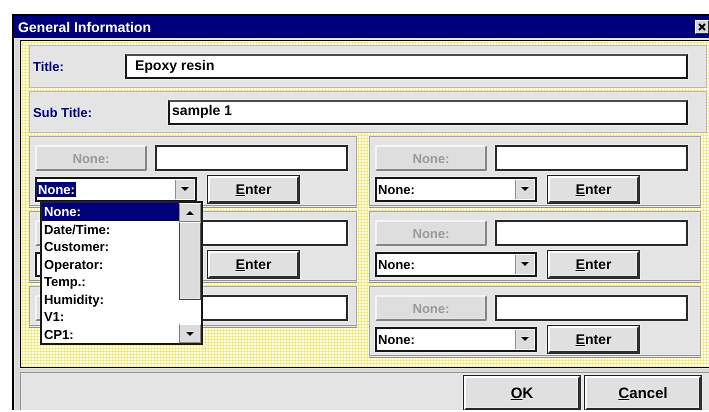 This screenshot has width=709, height=412. I want to click on window-title: General Information, so click(85, 27).